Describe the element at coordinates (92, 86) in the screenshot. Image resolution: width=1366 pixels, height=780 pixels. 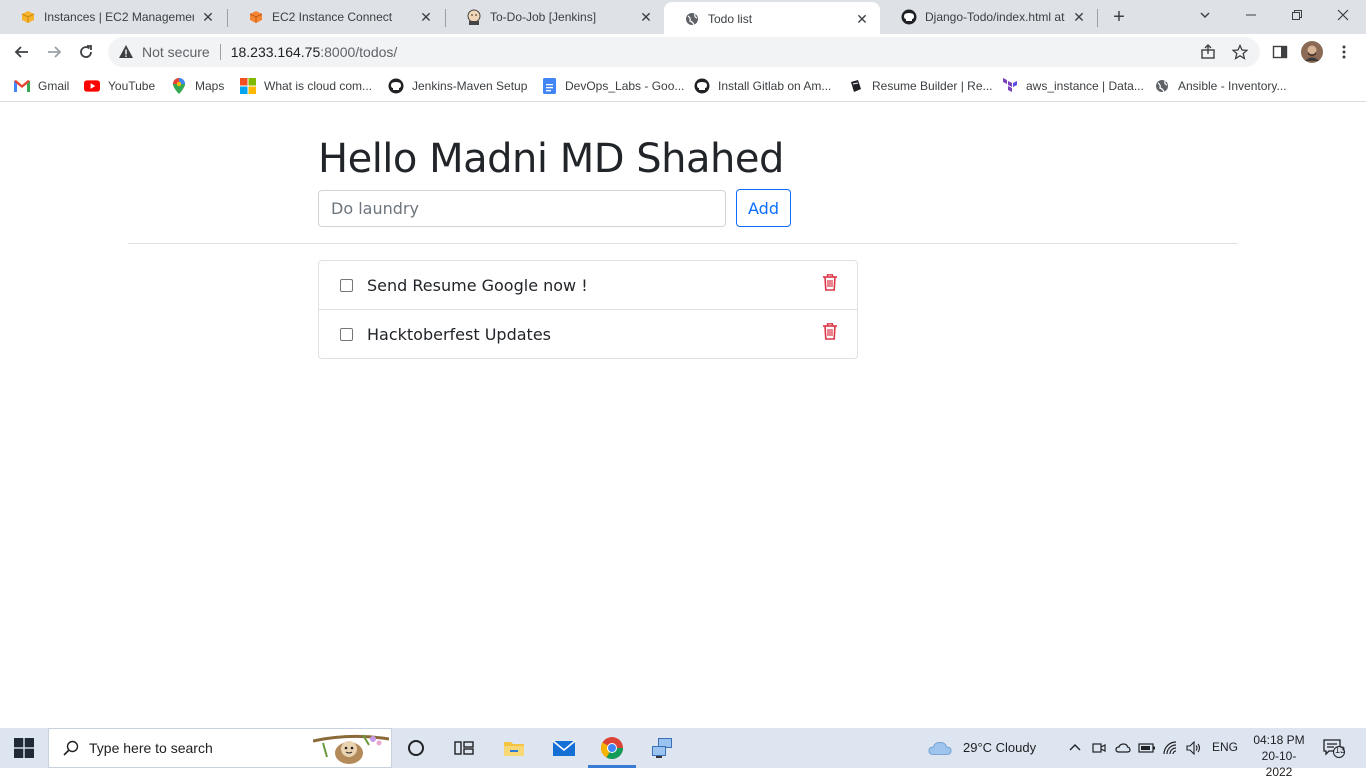
I see `youtube-icon` at that location.